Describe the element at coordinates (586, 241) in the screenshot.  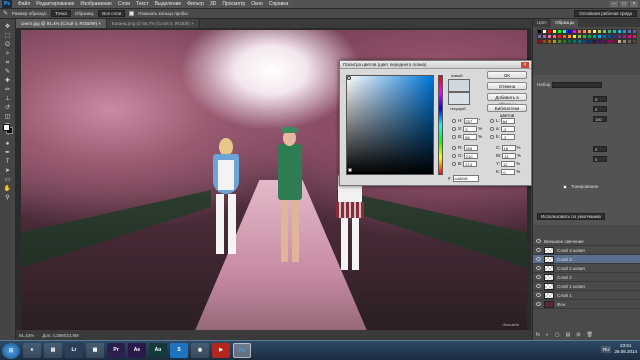
I see `layer-row: Внешнее свечение` at that location.